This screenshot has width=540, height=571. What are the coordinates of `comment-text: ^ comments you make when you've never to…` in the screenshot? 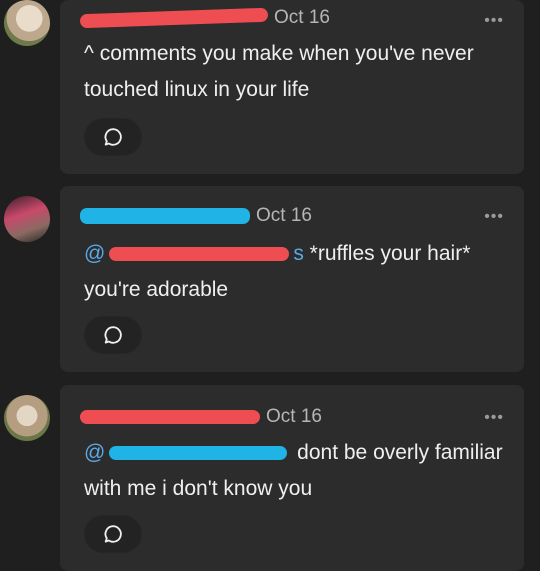 It's located at (294, 72).